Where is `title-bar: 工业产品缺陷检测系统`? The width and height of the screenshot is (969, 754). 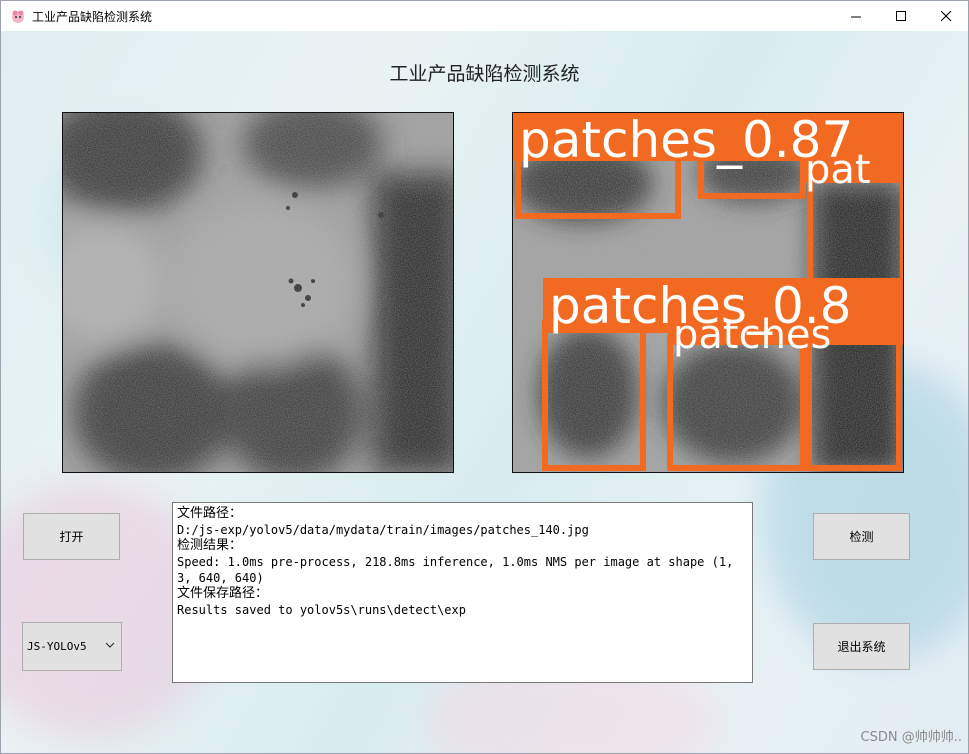
title-bar: 工业产品缺陷检测系统 is located at coordinates (484, 16).